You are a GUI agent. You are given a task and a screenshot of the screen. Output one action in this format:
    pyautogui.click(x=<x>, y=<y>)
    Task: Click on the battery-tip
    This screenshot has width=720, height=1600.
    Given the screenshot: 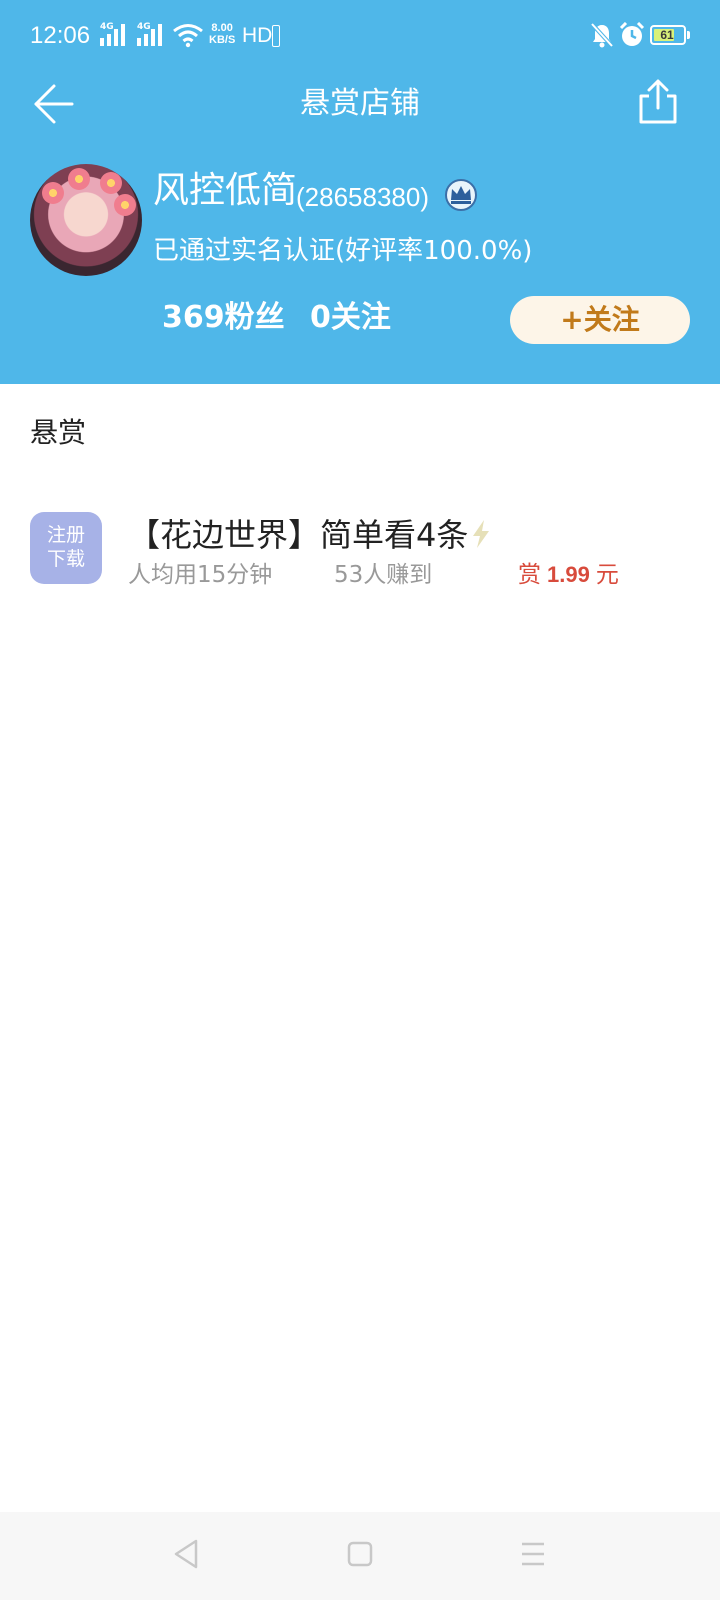 What is the action you would take?
    pyautogui.click(x=688, y=35)
    